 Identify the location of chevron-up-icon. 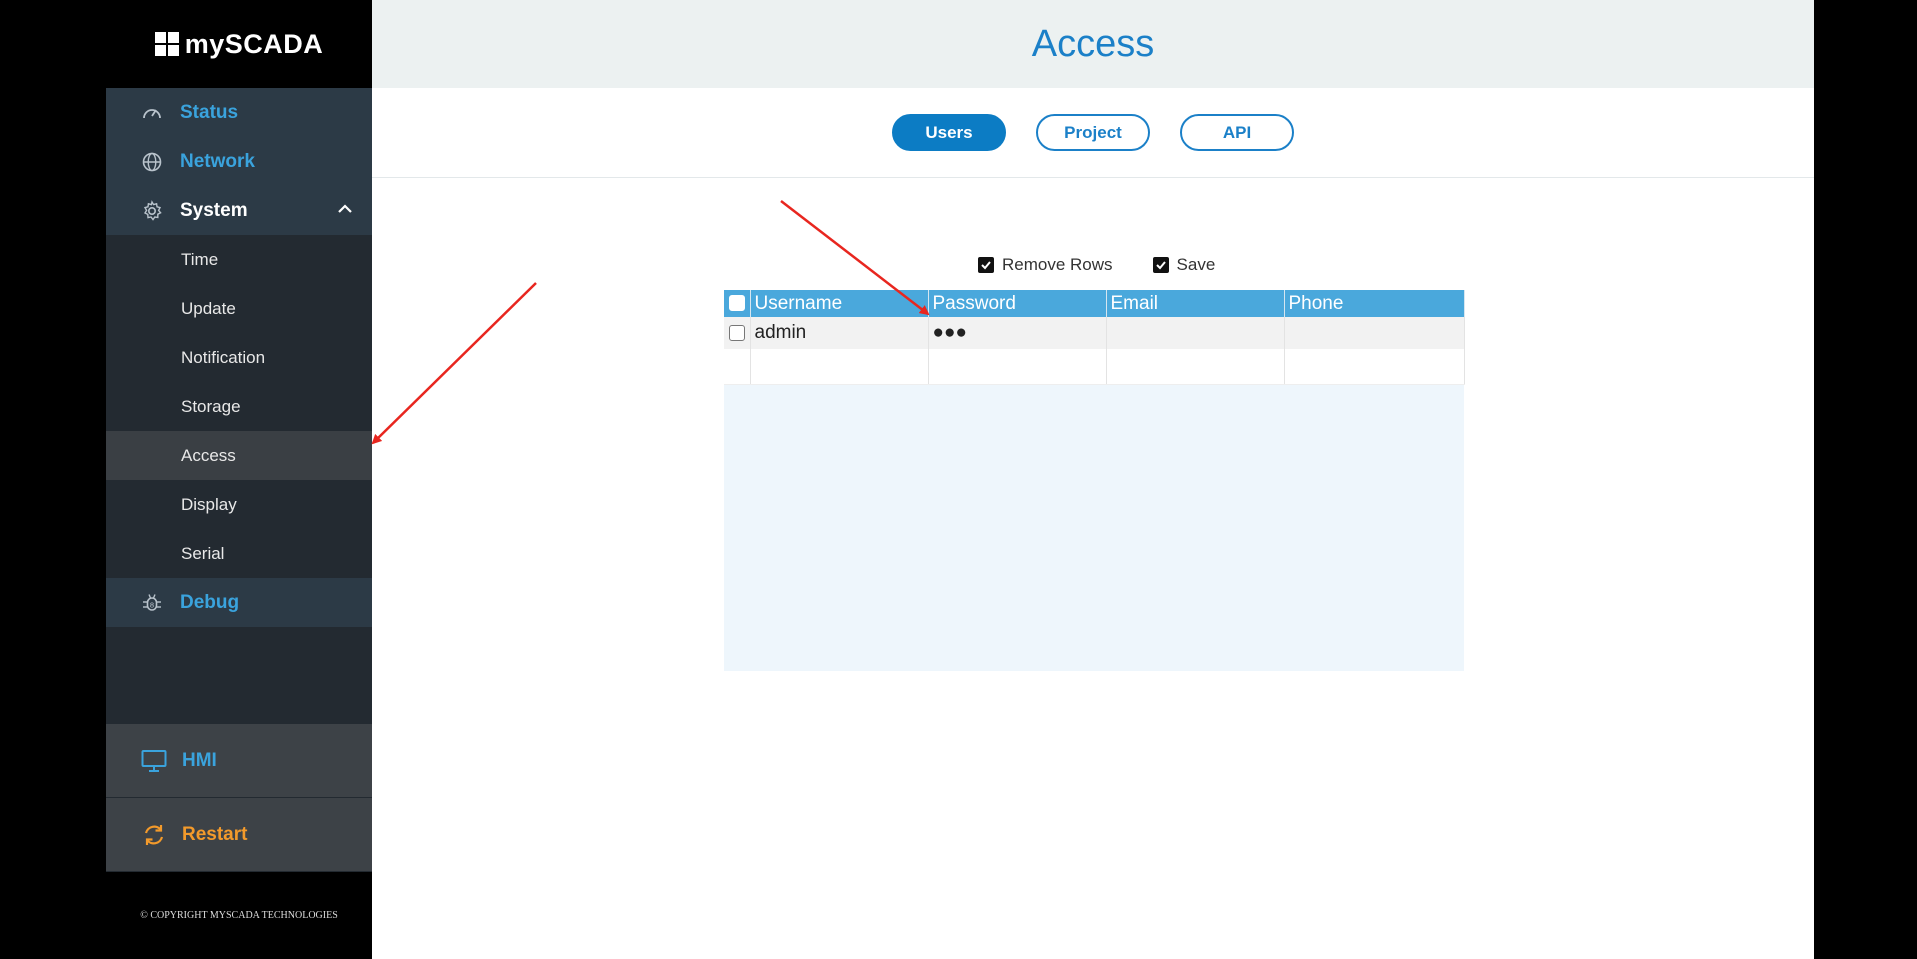
(345, 211).